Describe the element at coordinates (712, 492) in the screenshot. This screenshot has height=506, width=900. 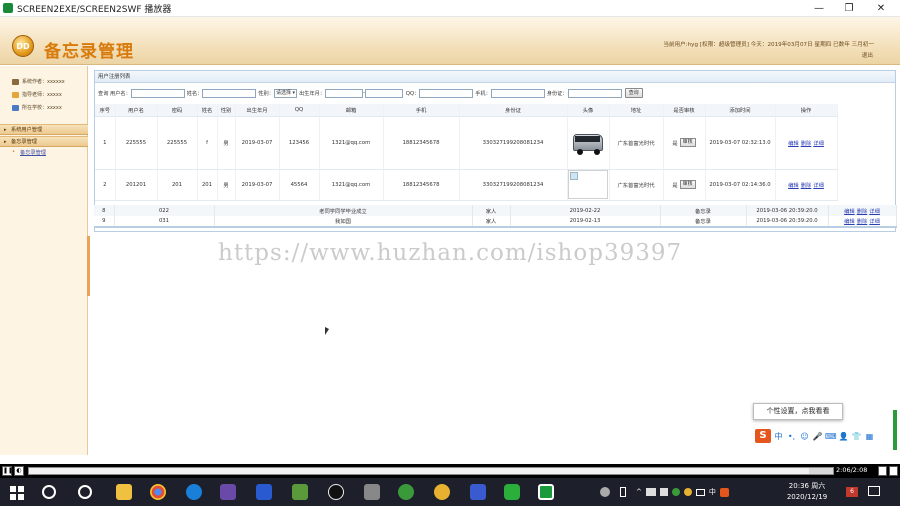
I see `input-language: 中` at that location.